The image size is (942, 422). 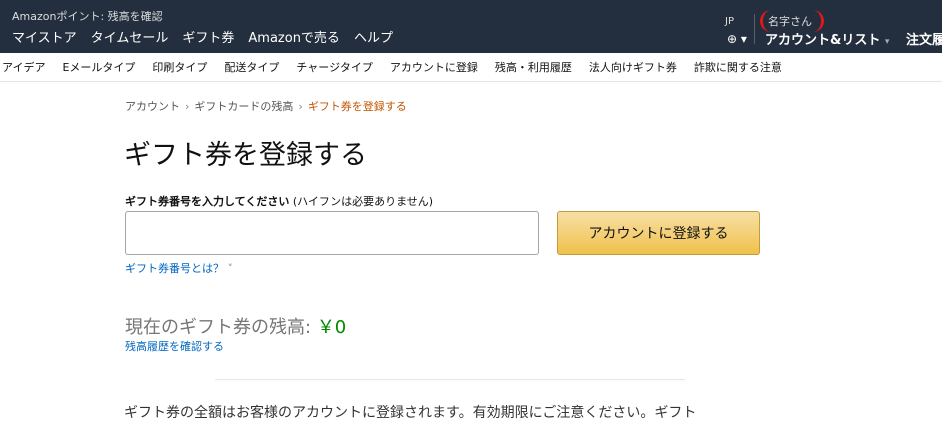 I want to click on gift-balance: 現在のギフト券の残高: ￥0, so click(x=235, y=326).